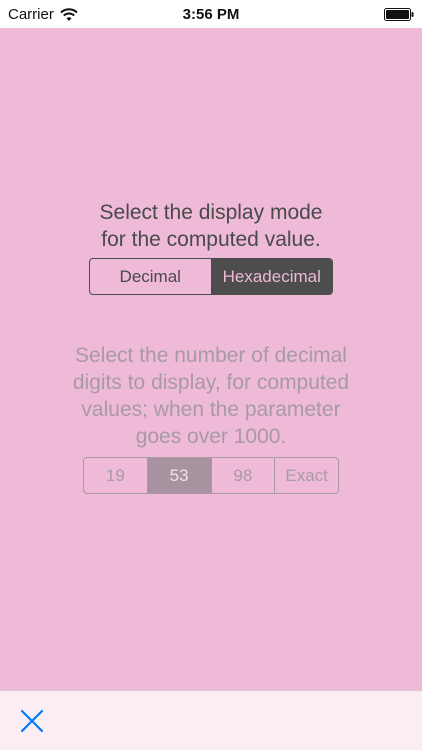  I want to click on decimal-digits-prompt-line: digits to display, for computed, so click(211, 382).